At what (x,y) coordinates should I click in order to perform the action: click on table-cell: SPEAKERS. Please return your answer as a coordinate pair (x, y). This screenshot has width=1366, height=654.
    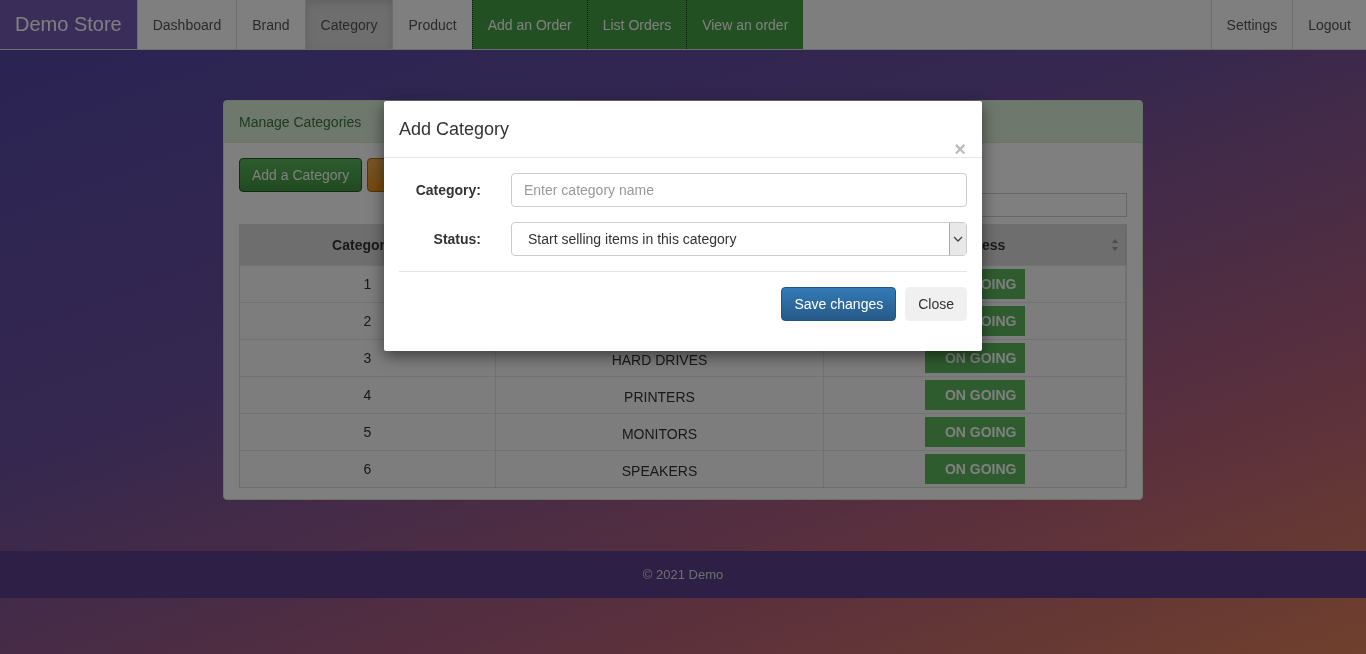
    Looking at the image, I should click on (660, 468).